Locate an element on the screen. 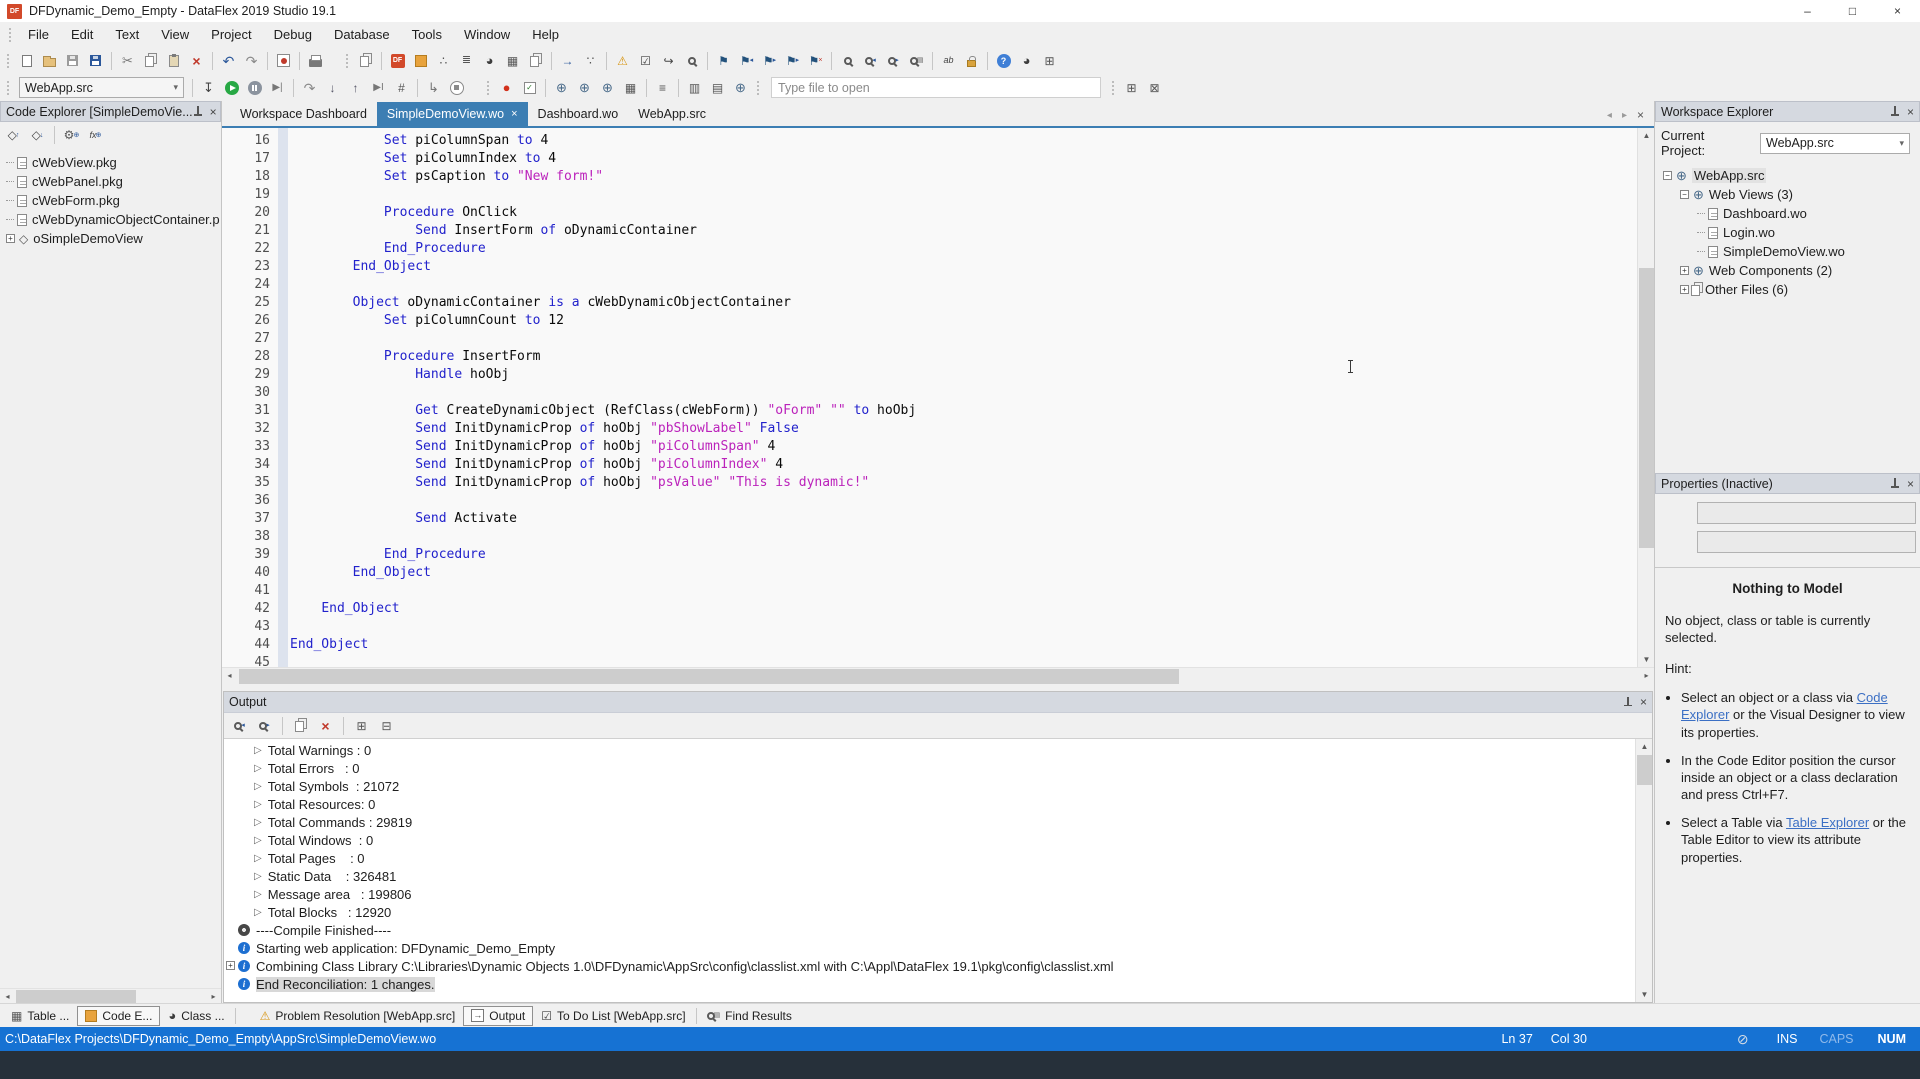  expand-all-button: ⊞ is located at coordinates (361, 725).